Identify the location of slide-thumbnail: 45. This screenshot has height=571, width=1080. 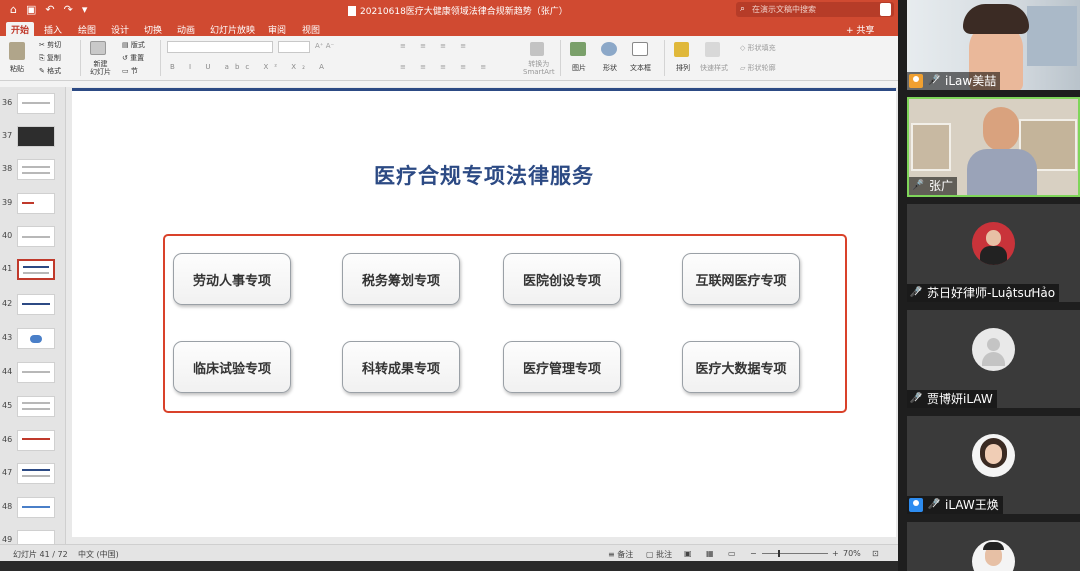
(32, 407).